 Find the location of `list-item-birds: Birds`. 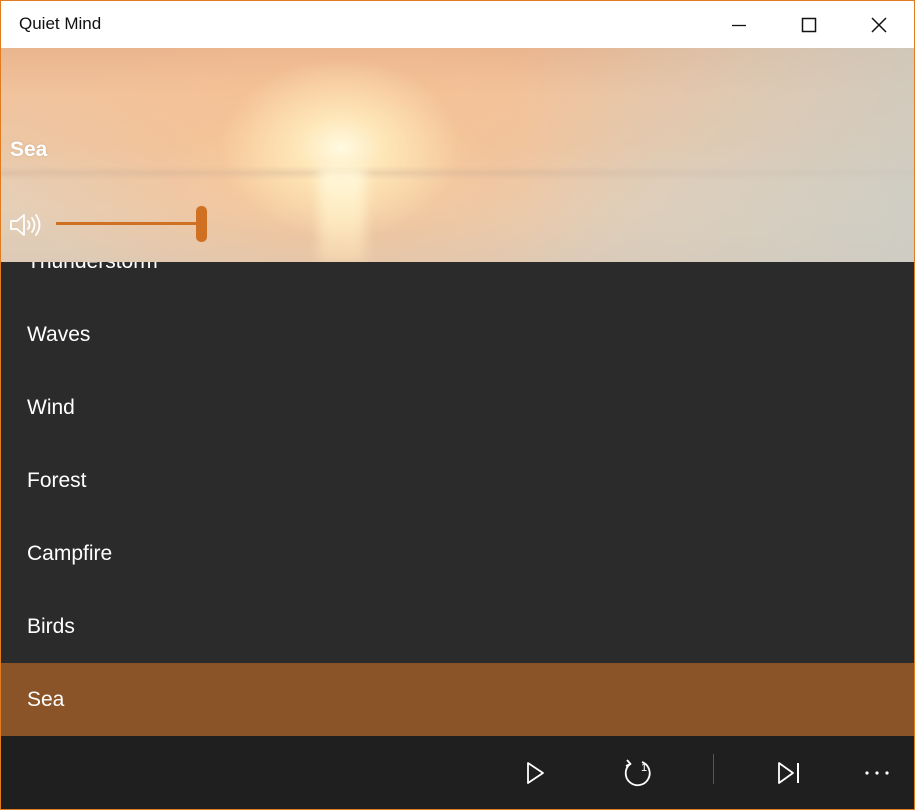

list-item-birds: Birds is located at coordinates (457, 626).